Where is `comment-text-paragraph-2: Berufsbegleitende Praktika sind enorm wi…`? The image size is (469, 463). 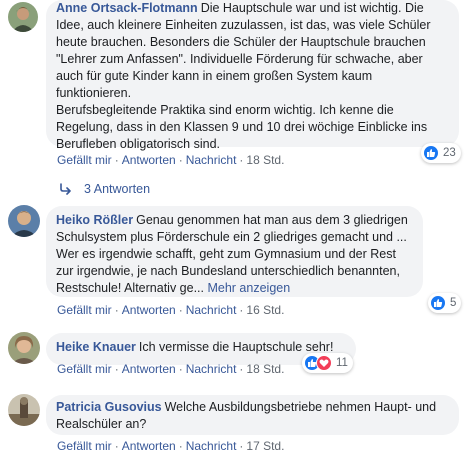 comment-text-paragraph-2: Berufsbegleitende Praktika sind enorm wi… is located at coordinates (242, 127).